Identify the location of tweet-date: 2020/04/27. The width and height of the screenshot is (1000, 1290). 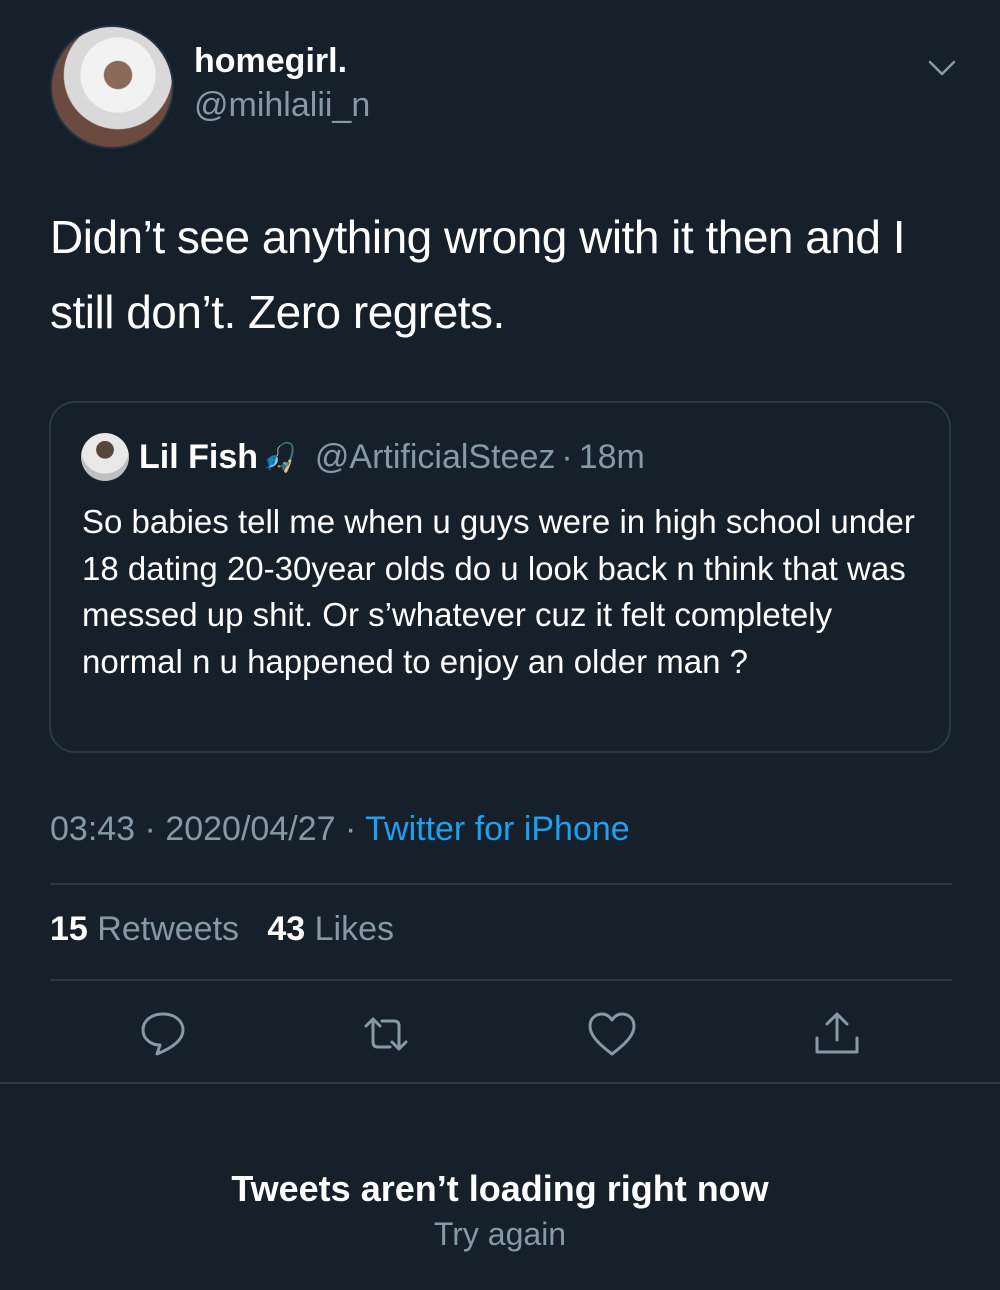
(250, 829).